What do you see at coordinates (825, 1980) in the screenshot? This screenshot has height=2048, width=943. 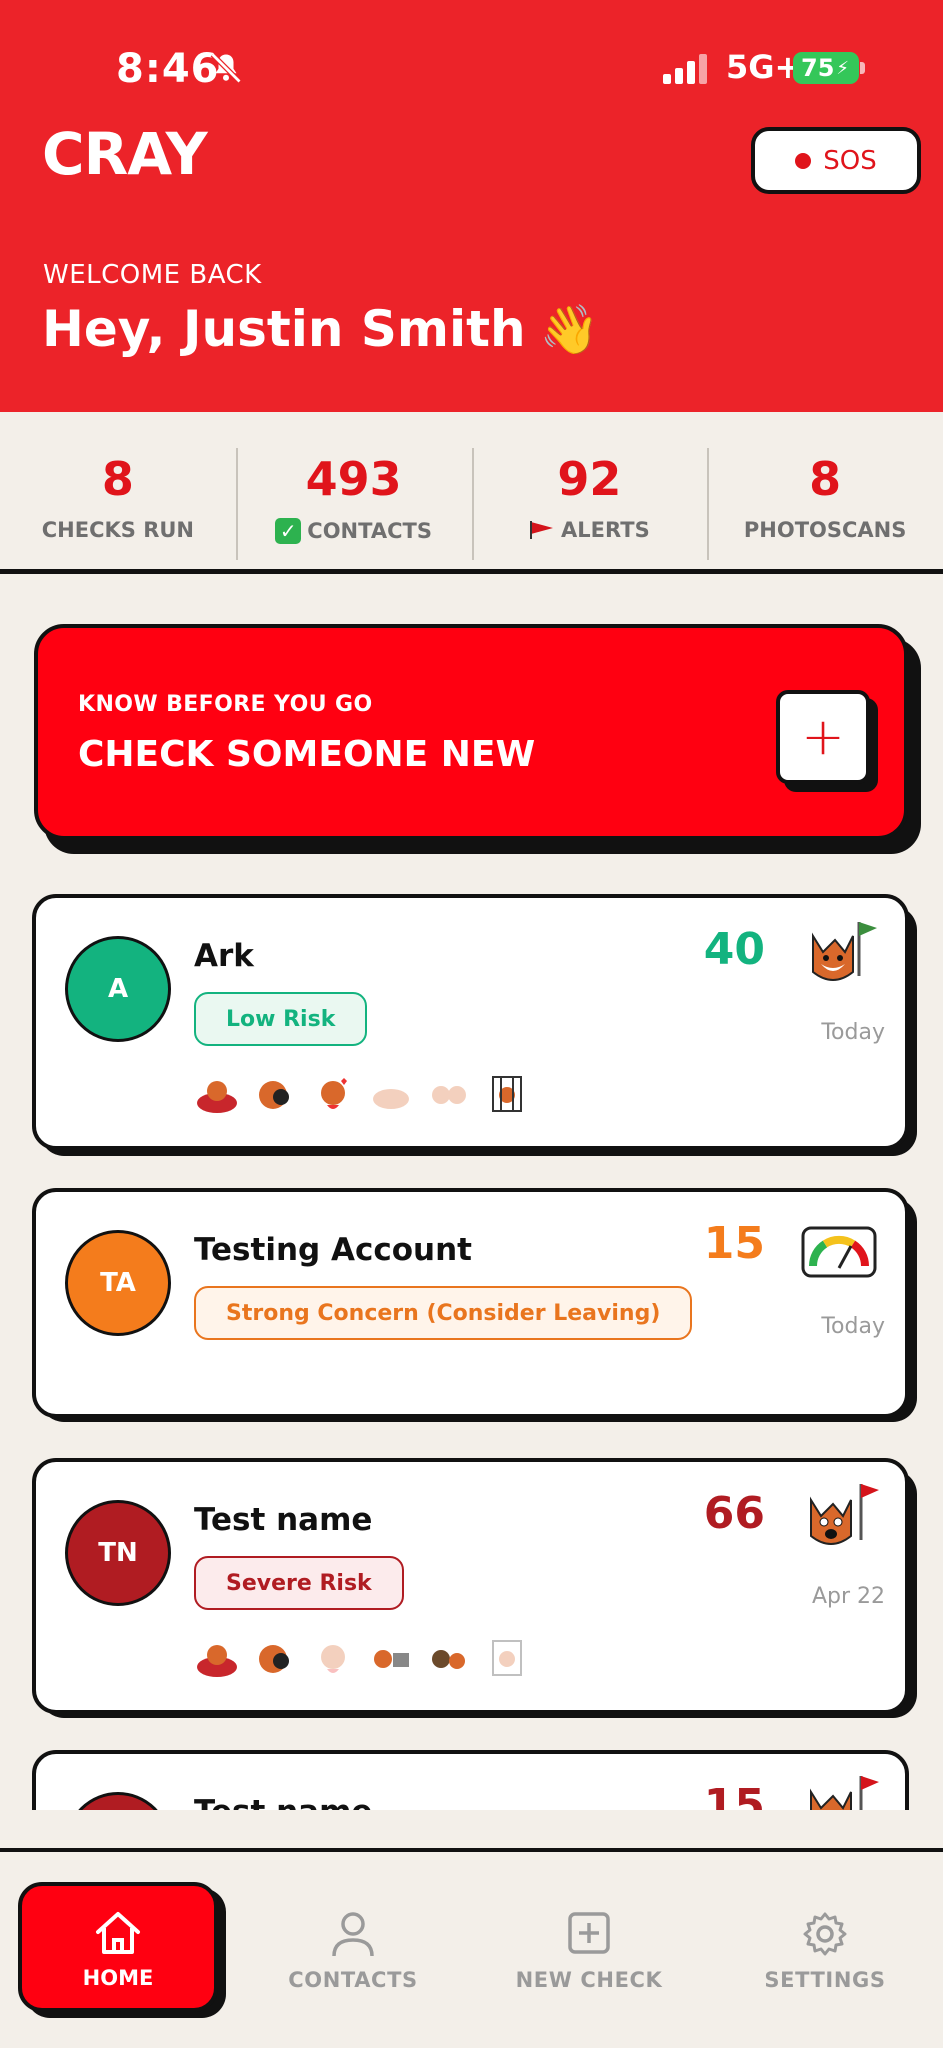 I see `tab-label: SETTINGS` at bounding box center [825, 1980].